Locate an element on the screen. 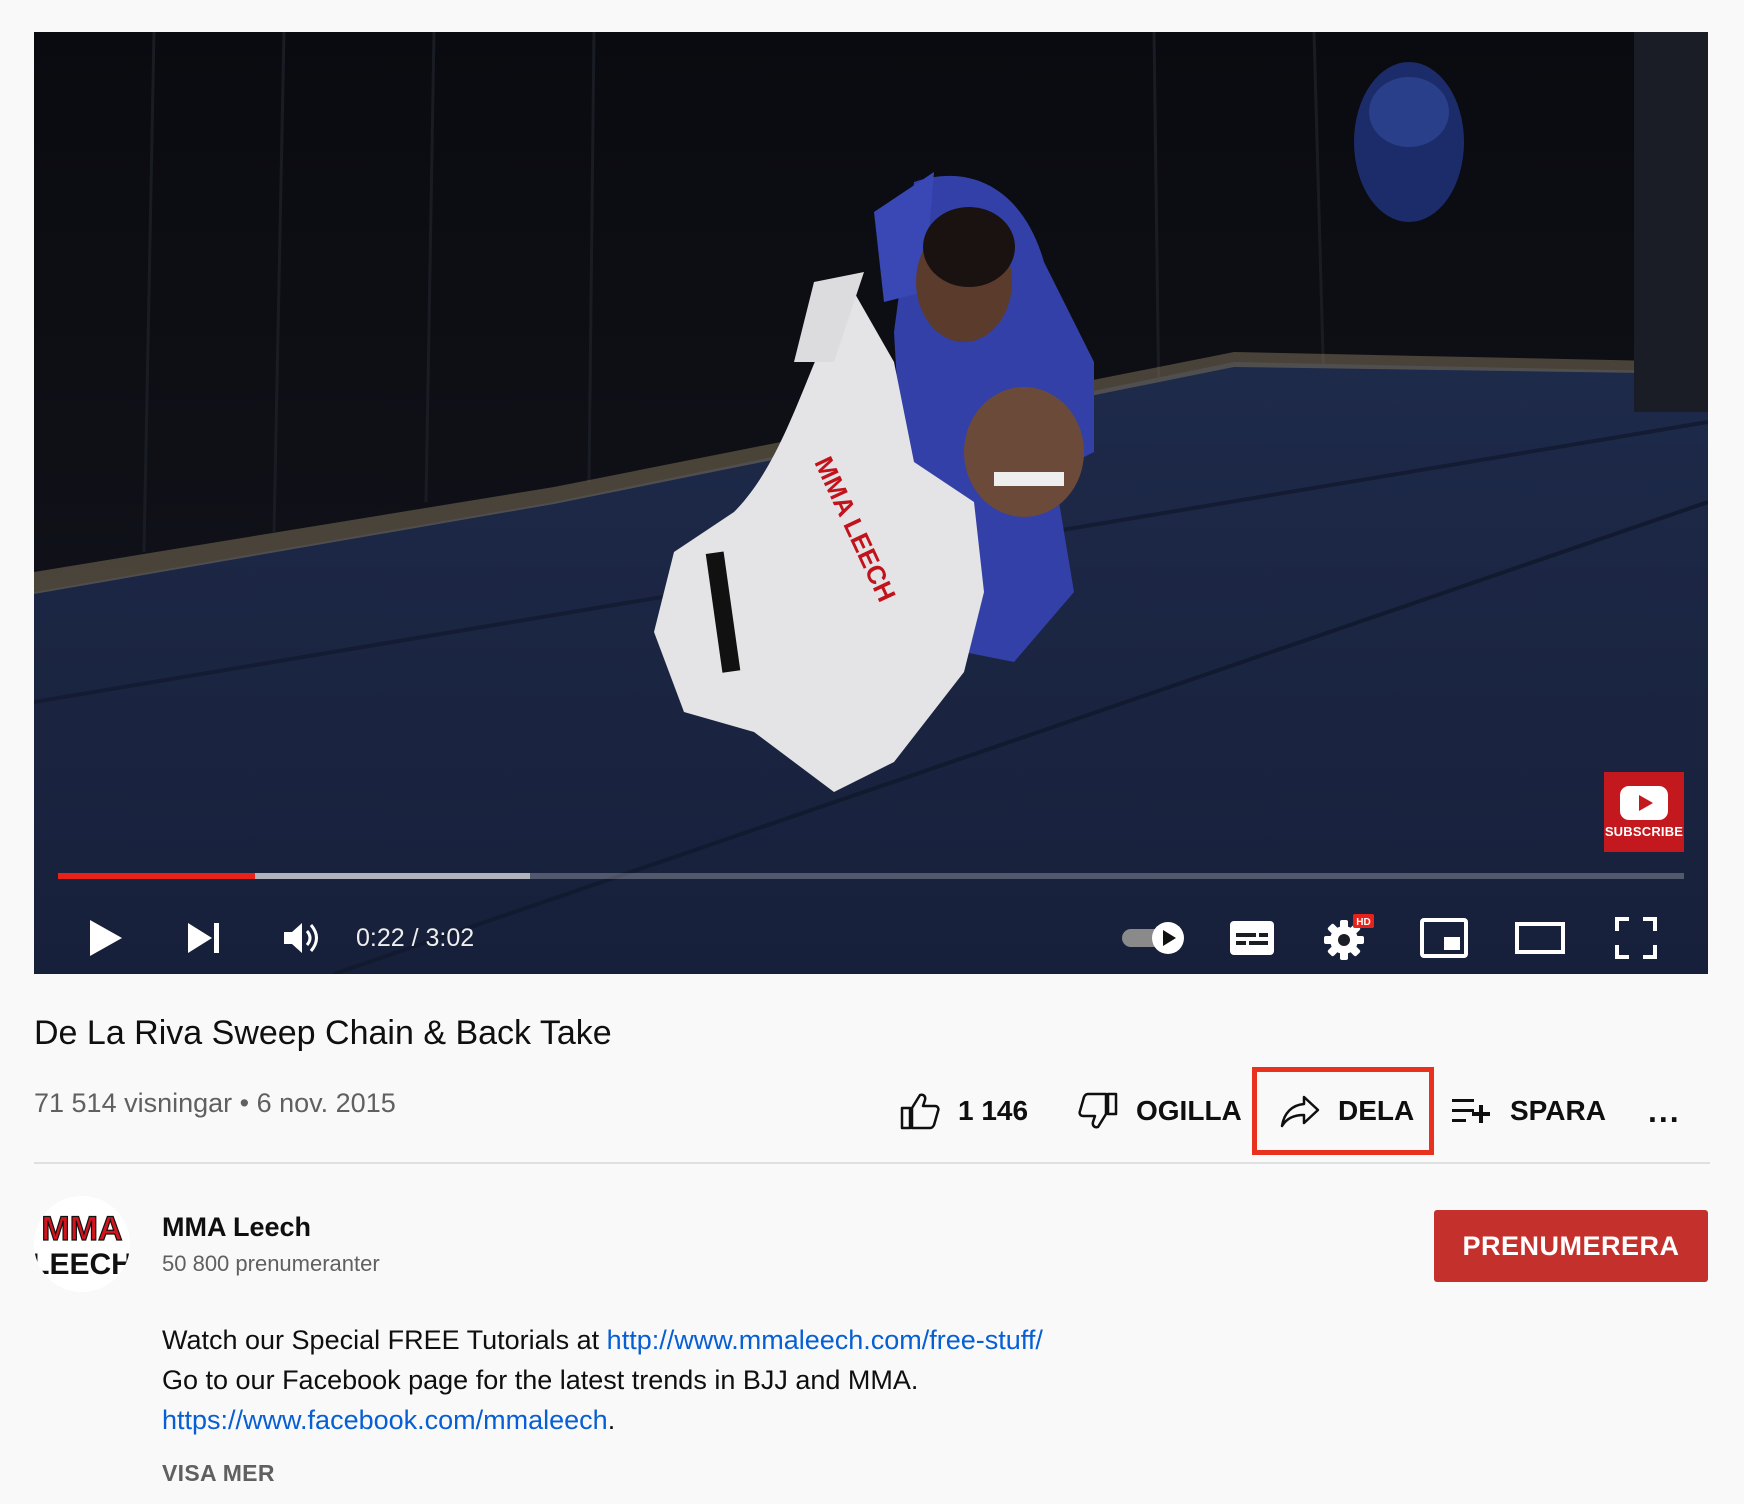 This screenshot has width=1744, height=1504. captions-button is located at coordinates (1252, 938).